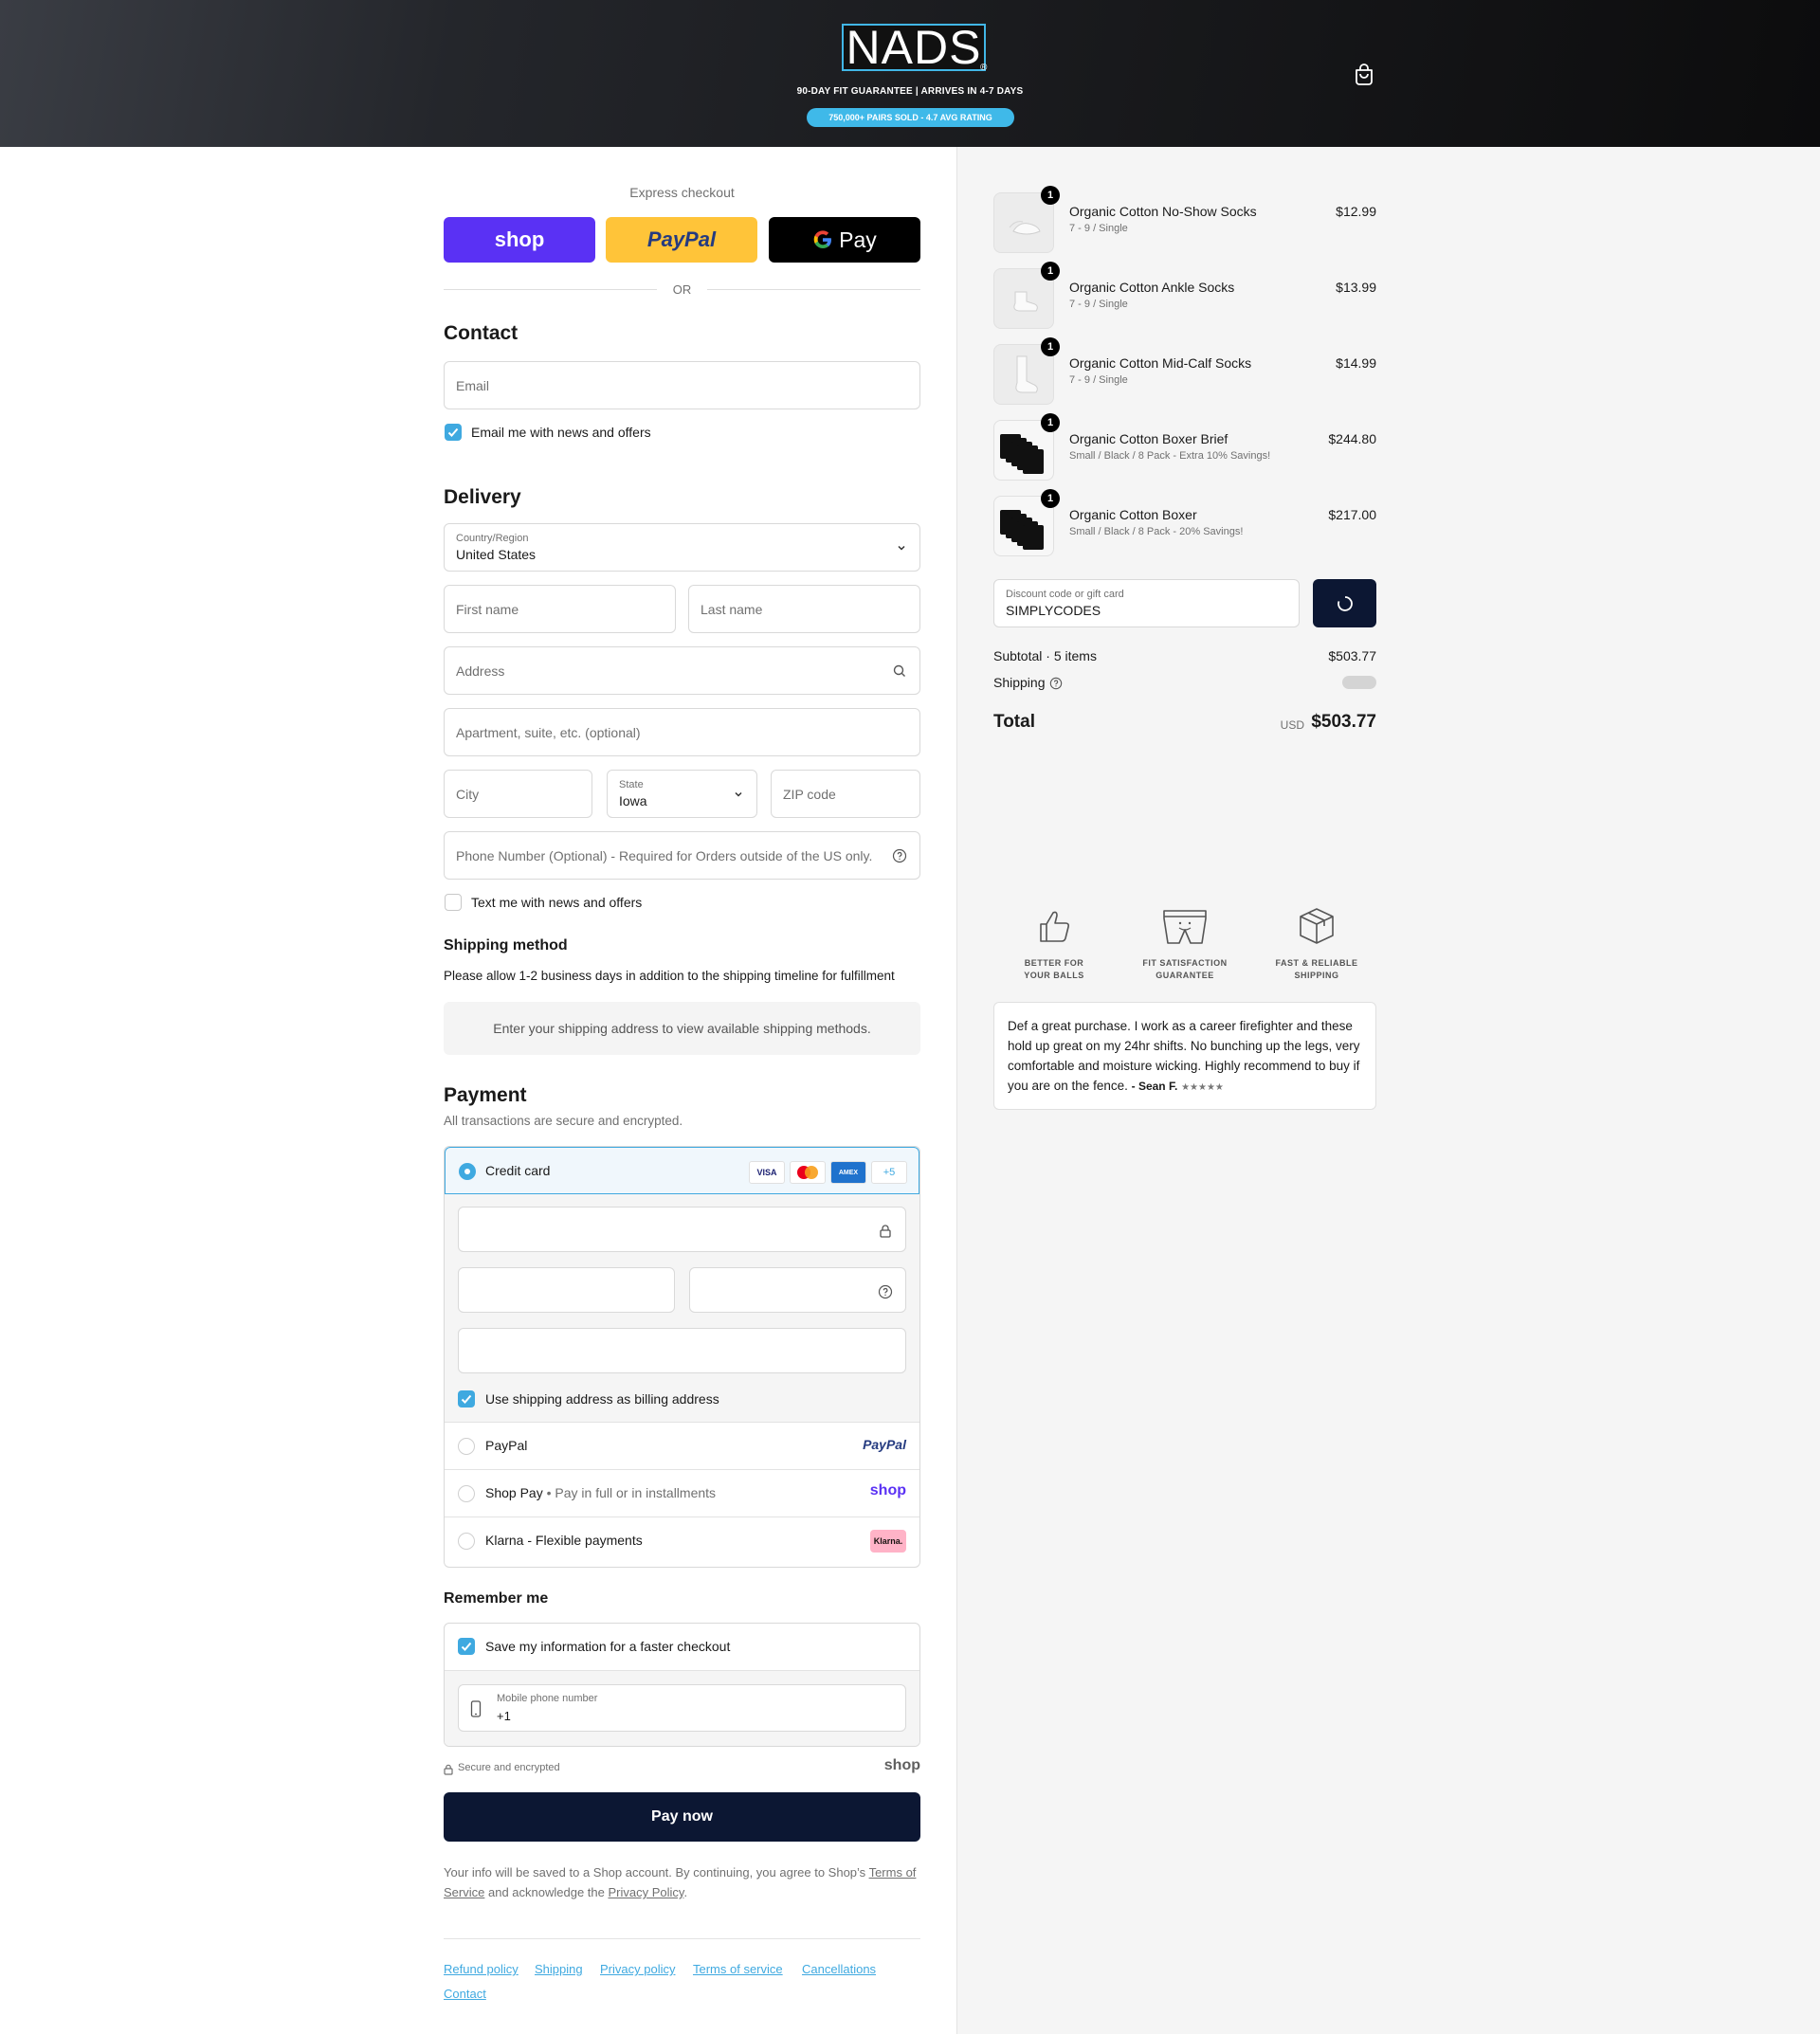 The image size is (1820, 2034). Describe the element at coordinates (682, 732) in the screenshot. I see `apartment-field: Apartment, suite, etc. (optional)` at that location.